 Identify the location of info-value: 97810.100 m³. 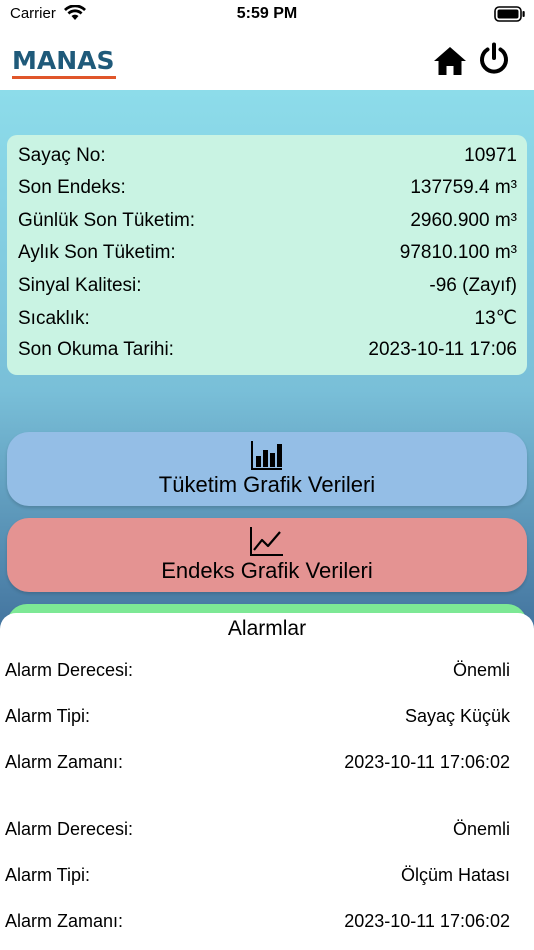
(458, 253).